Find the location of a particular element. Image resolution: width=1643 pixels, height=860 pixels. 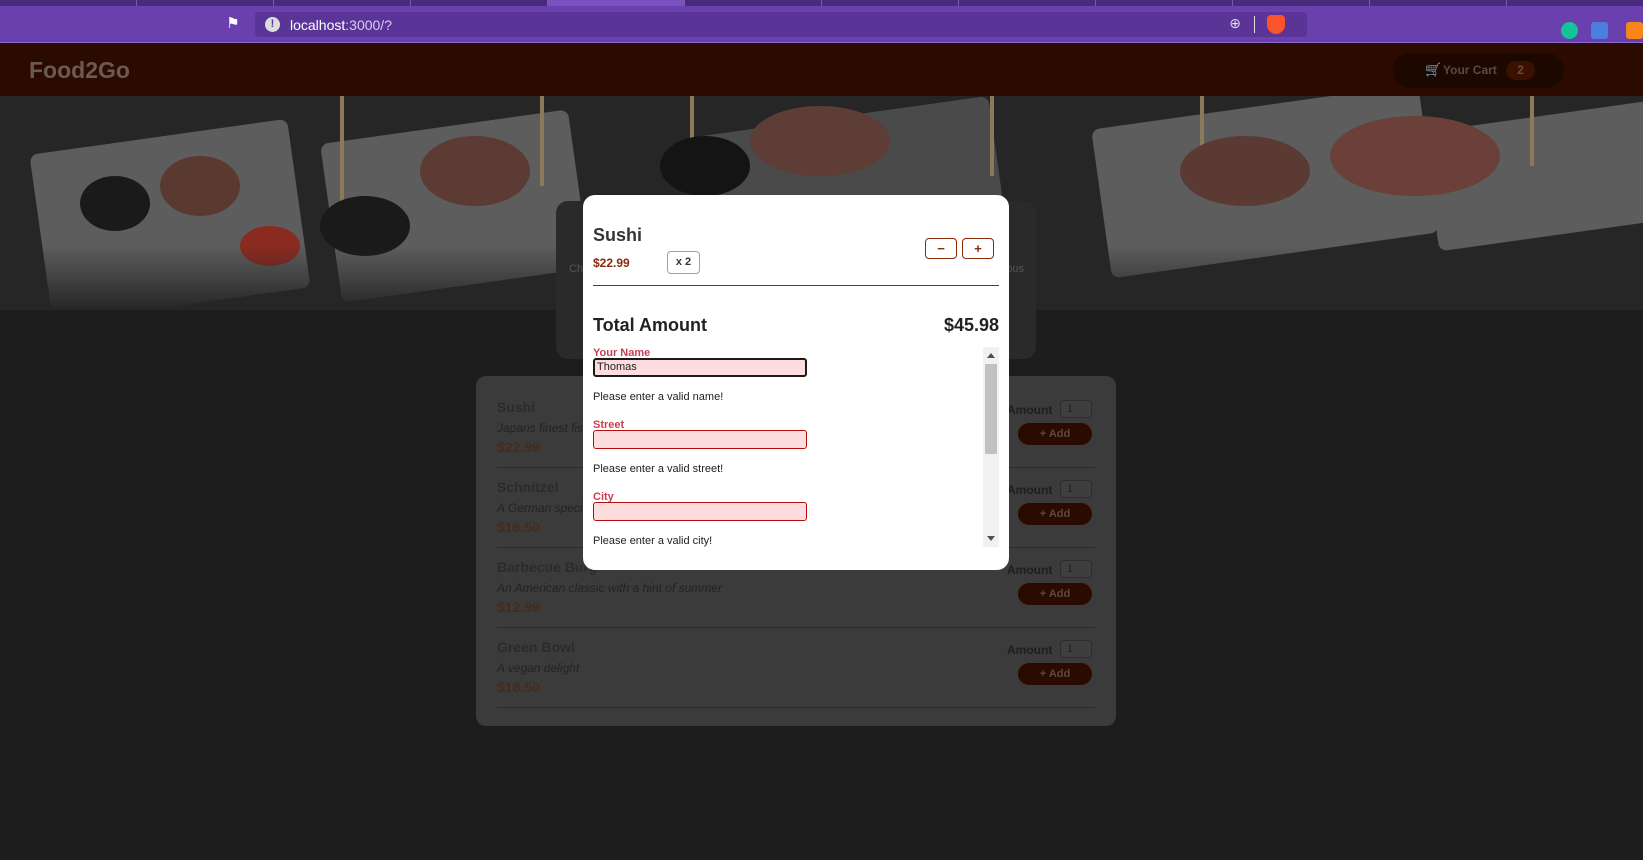

form-scrollbar is located at coordinates (991, 447).